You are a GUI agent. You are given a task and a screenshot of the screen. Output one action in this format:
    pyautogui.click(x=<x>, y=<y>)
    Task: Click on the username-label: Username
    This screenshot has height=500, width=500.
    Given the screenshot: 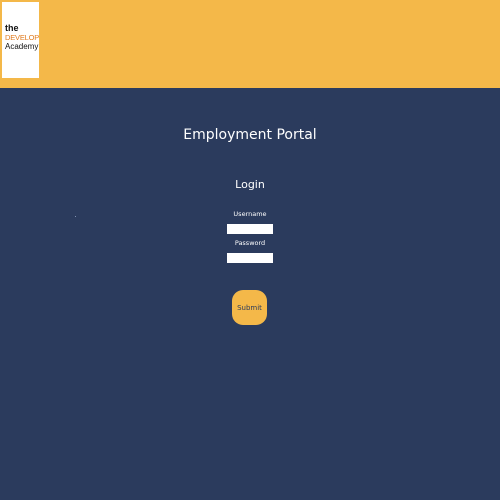 What is the action you would take?
    pyautogui.click(x=250, y=214)
    